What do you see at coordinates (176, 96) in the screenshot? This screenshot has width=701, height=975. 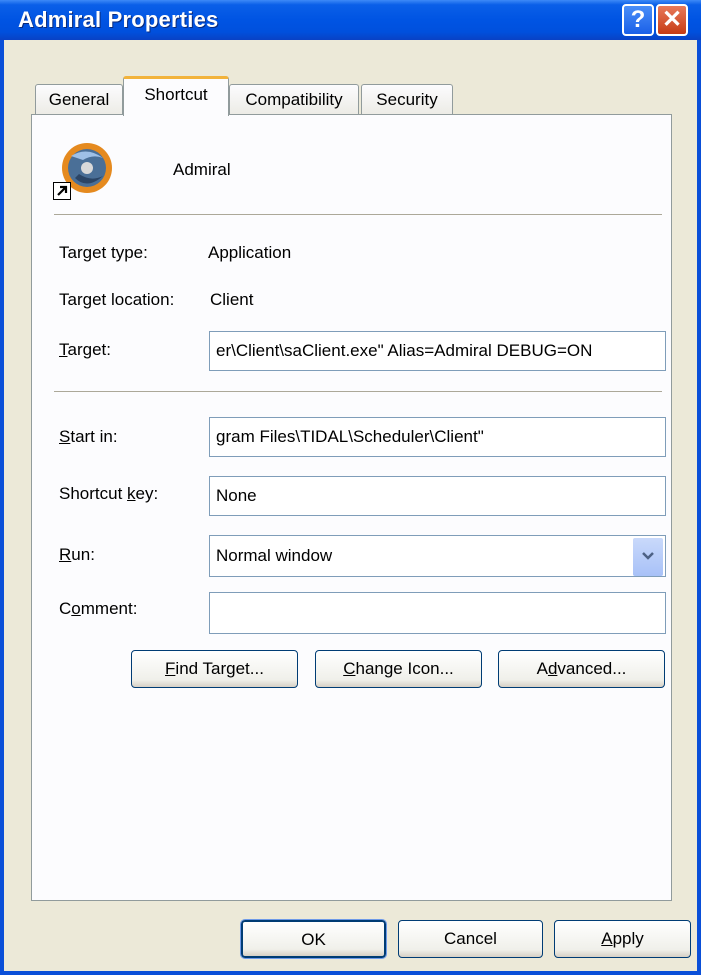 I see `tab-shortcut: Shortcut` at bounding box center [176, 96].